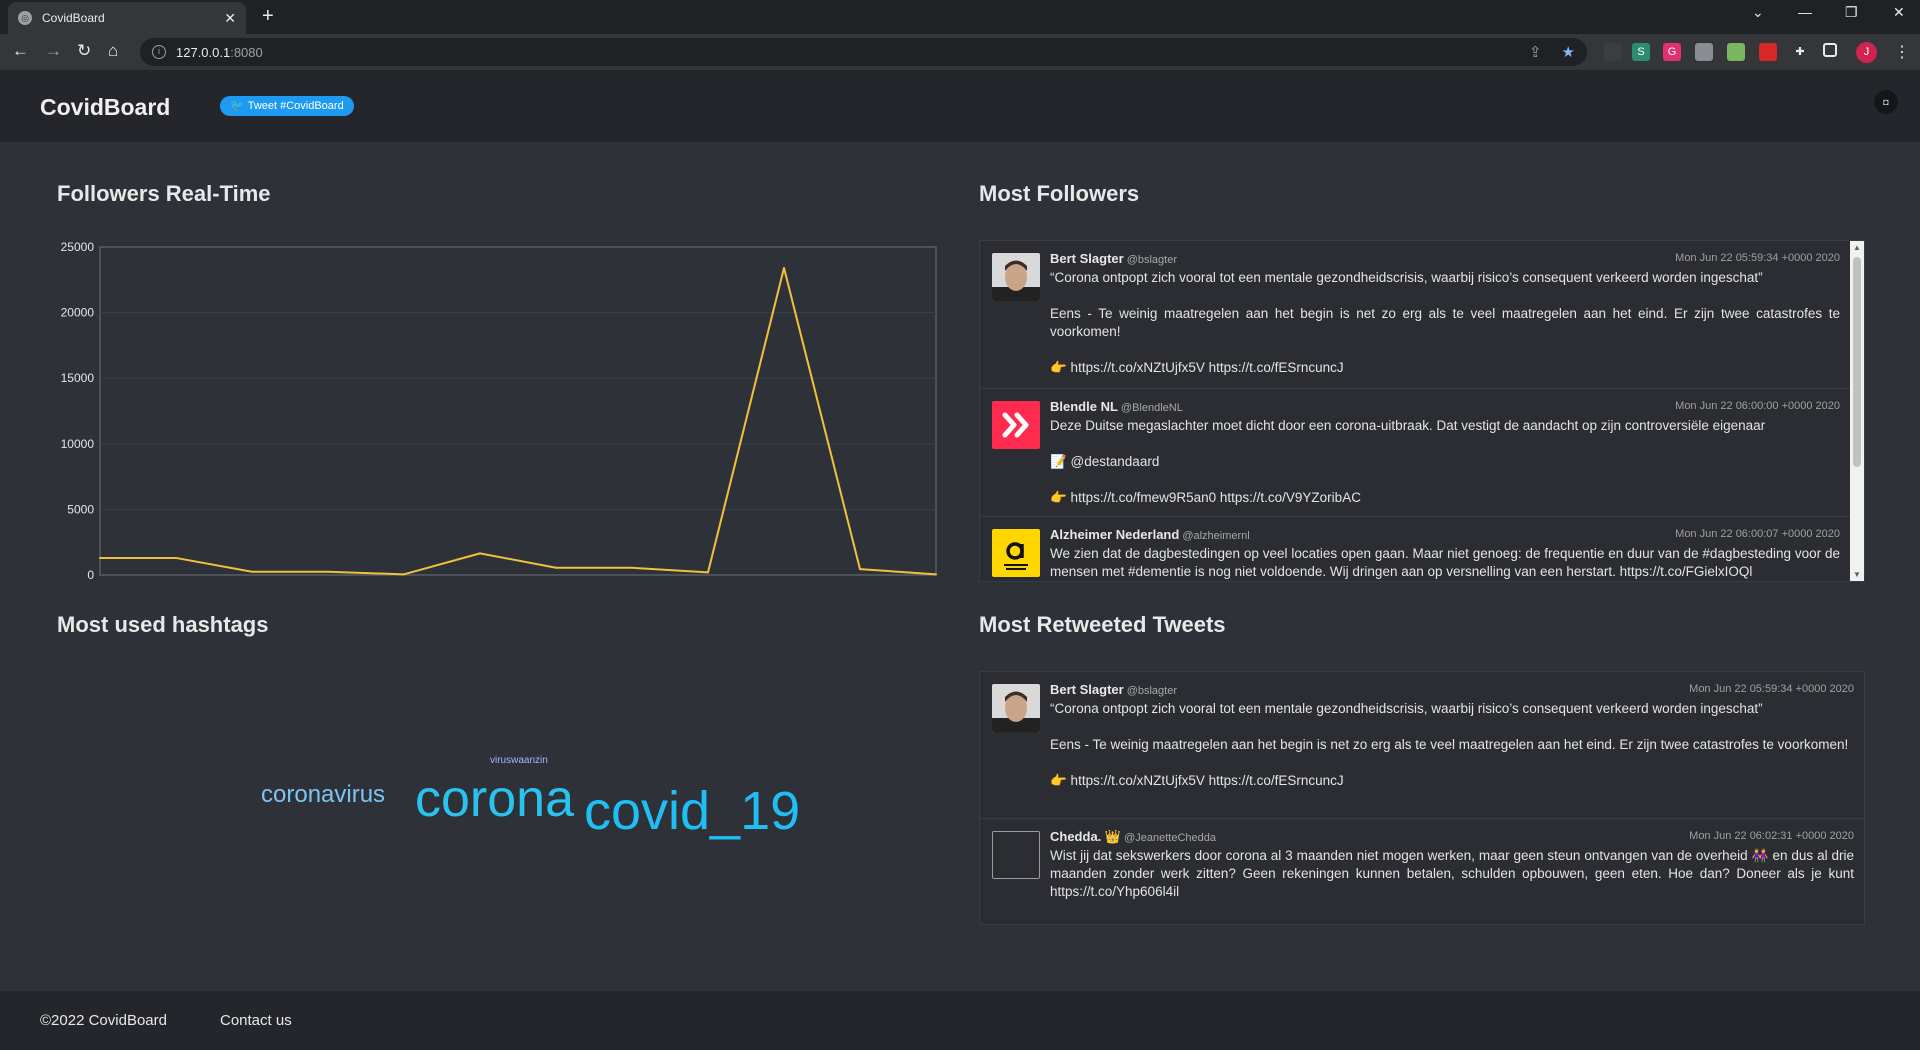 The width and height of the screenshot is (1920, 1050). Describe the element at coordinates (1757, 406) in the screenshot. I see `tweet-date: Mon Jun 22 06:00:00 +0000 2020` at that location.